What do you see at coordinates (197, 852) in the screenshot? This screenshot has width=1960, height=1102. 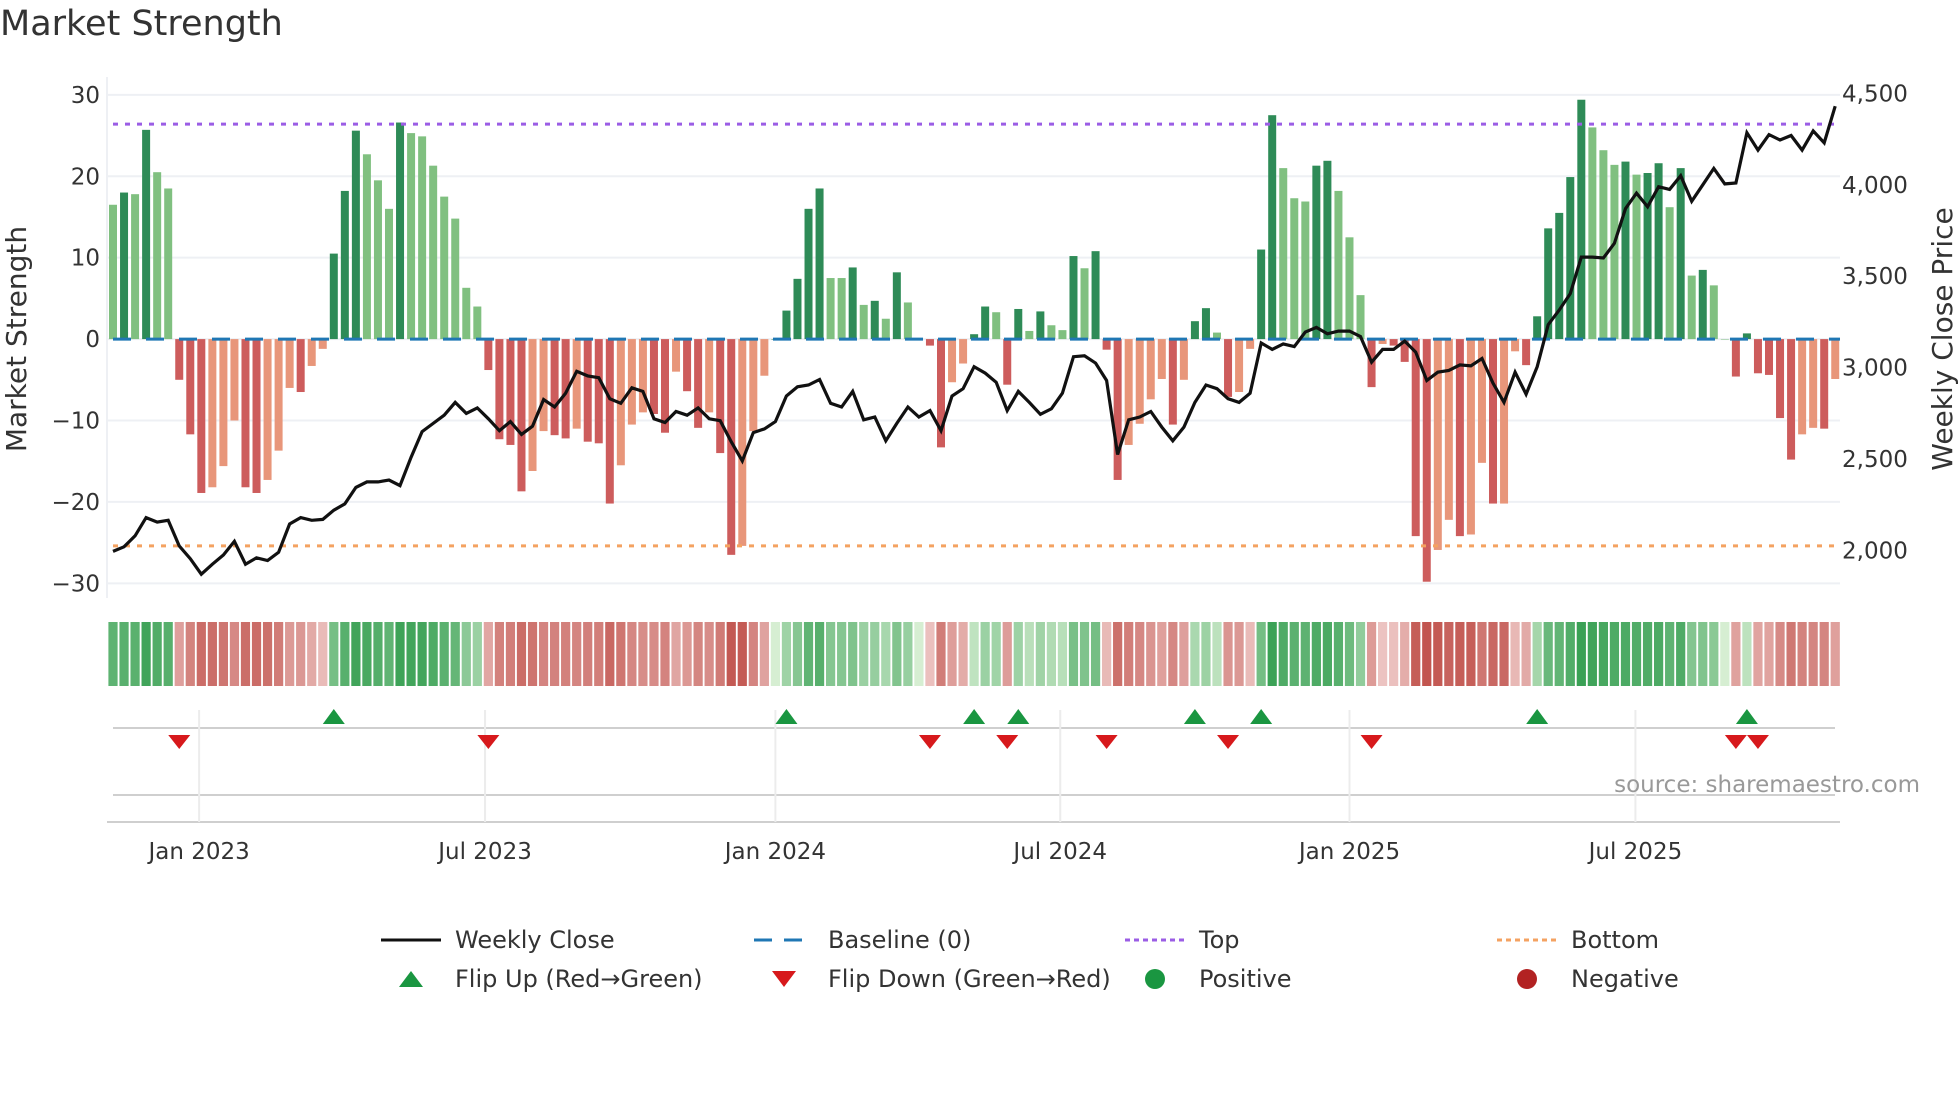 I see `x-tick-label: Jan 2023` at bounding box center [197, 852].